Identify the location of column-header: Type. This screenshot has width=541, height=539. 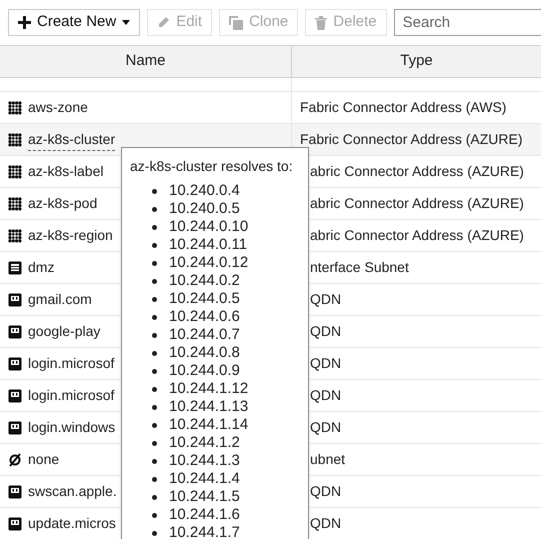
(416, 61).